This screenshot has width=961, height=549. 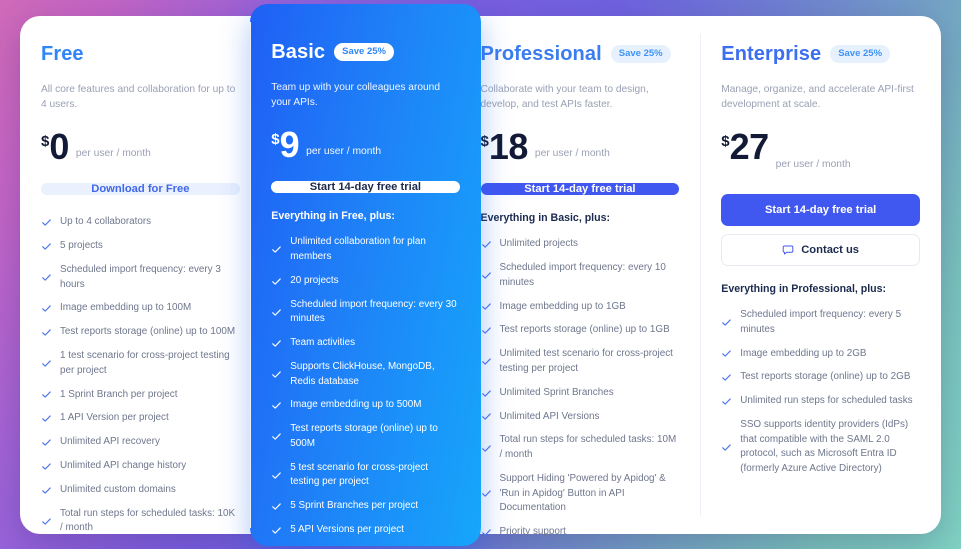 What do you see at coordinates (820, 209) in the screenshot?
I see `start-trial-button-enterprise: Start 14-day free trial` at bounding box center [820, 209].